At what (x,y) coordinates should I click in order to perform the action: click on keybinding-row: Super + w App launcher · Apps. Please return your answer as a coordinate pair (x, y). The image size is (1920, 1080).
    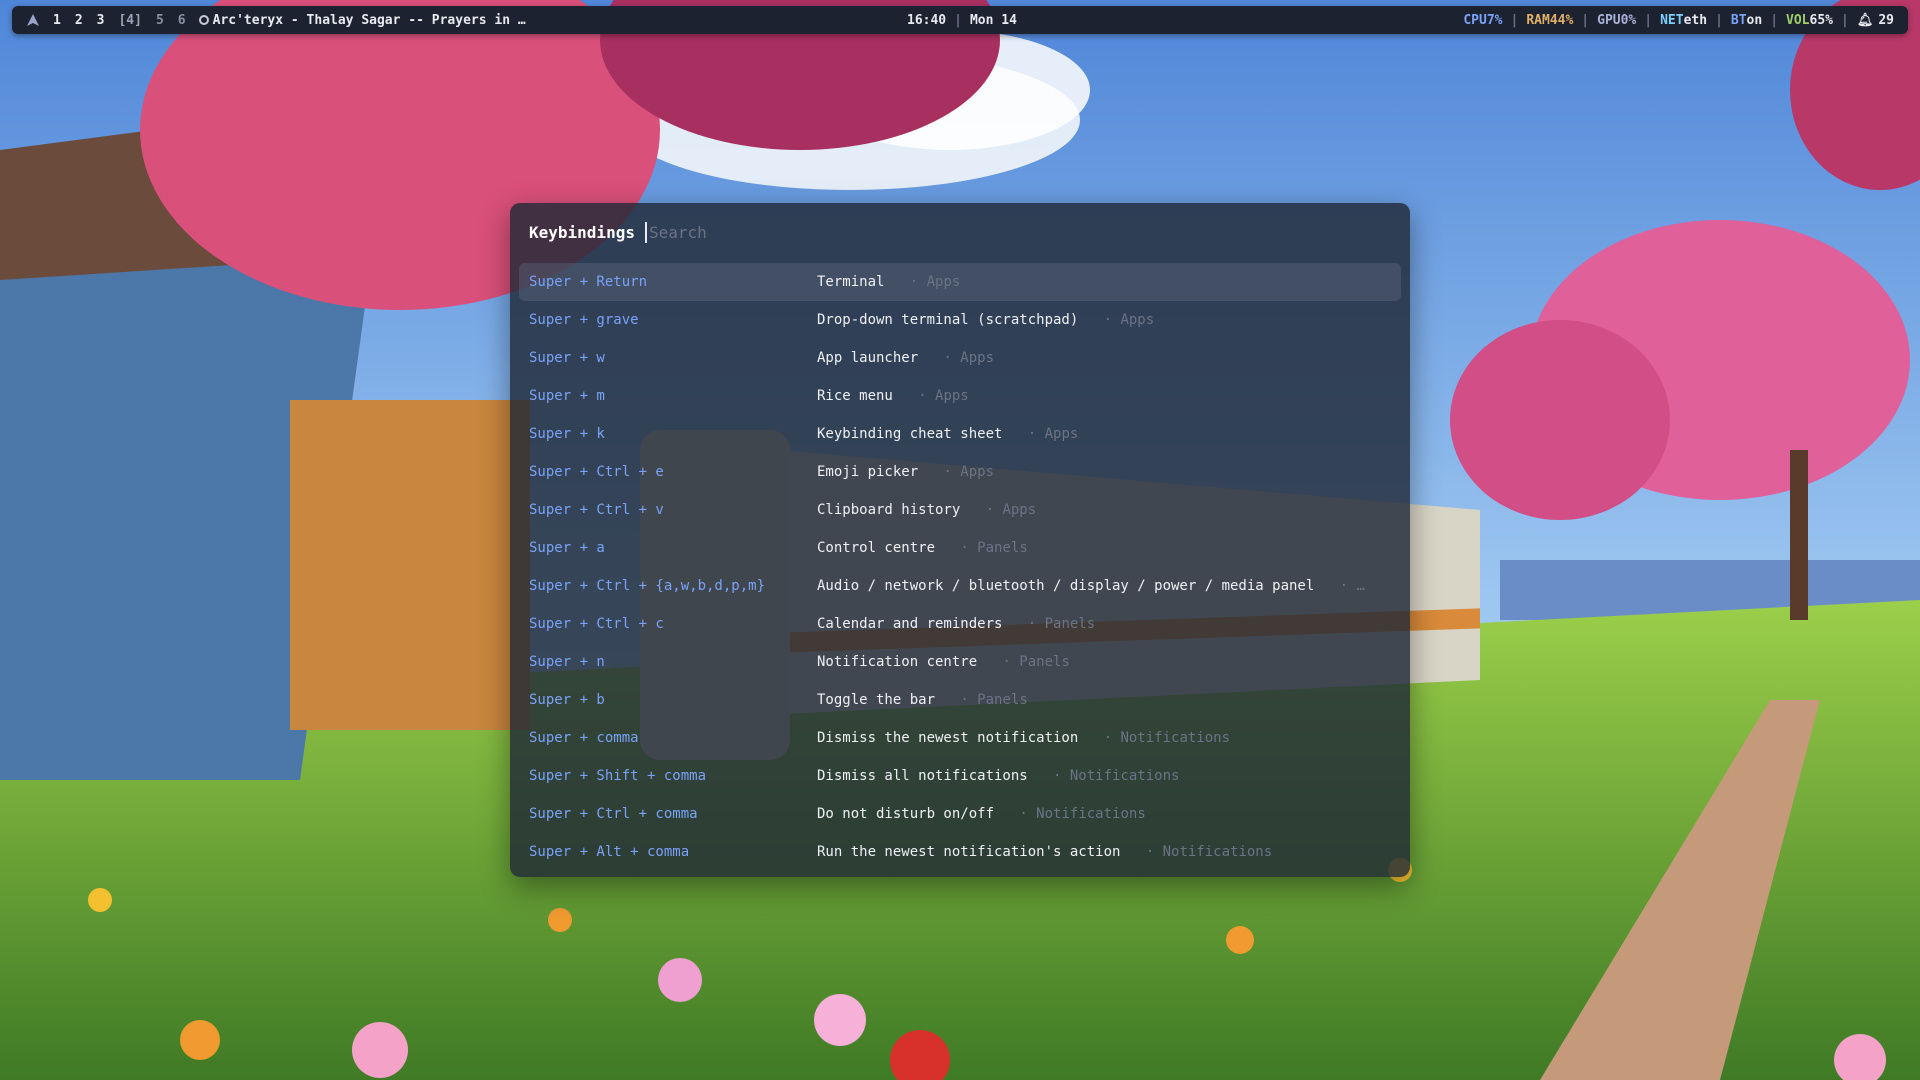
    Looking at the image, I should click on (960, 358).